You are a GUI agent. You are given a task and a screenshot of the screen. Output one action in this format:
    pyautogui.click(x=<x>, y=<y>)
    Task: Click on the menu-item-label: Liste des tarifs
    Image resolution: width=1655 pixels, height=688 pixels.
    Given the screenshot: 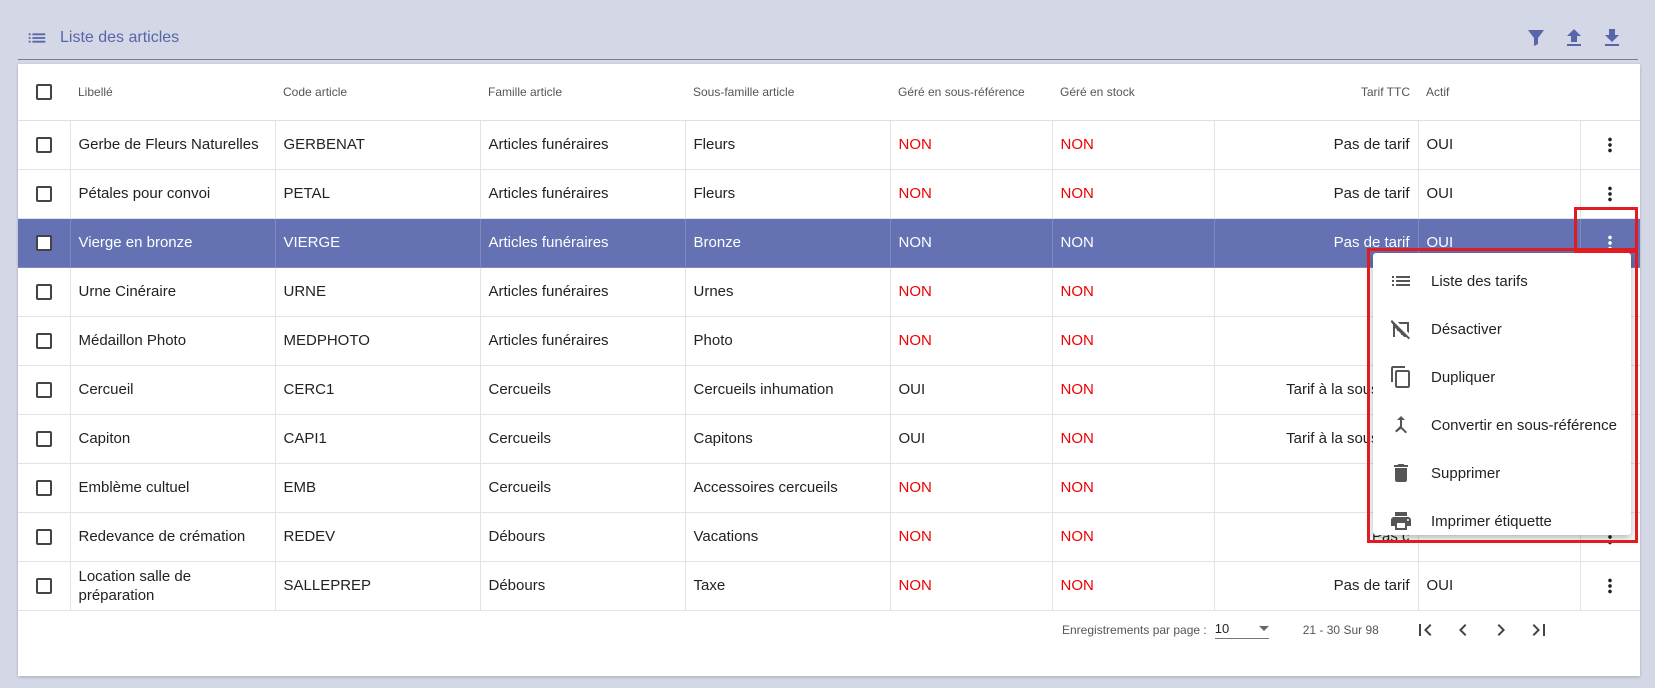 What is the action you would take?
    pyautogui.click(x=1479, y=281)
    